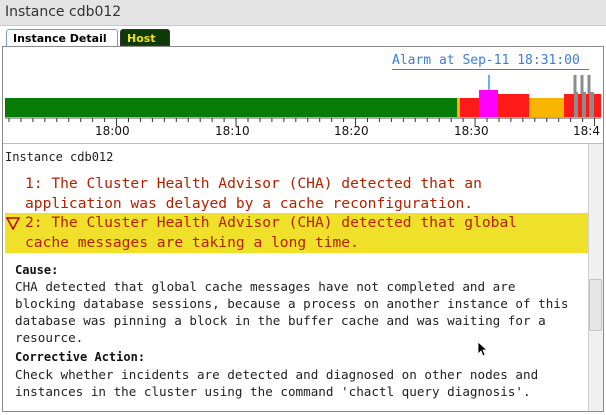  I want to click on mouse-pointer-icon, so click(483, 349).